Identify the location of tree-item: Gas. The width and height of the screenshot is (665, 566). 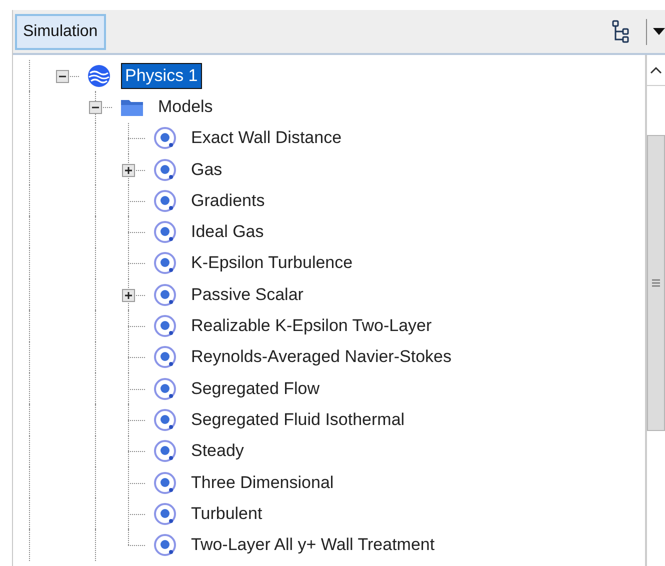
(206, 169).